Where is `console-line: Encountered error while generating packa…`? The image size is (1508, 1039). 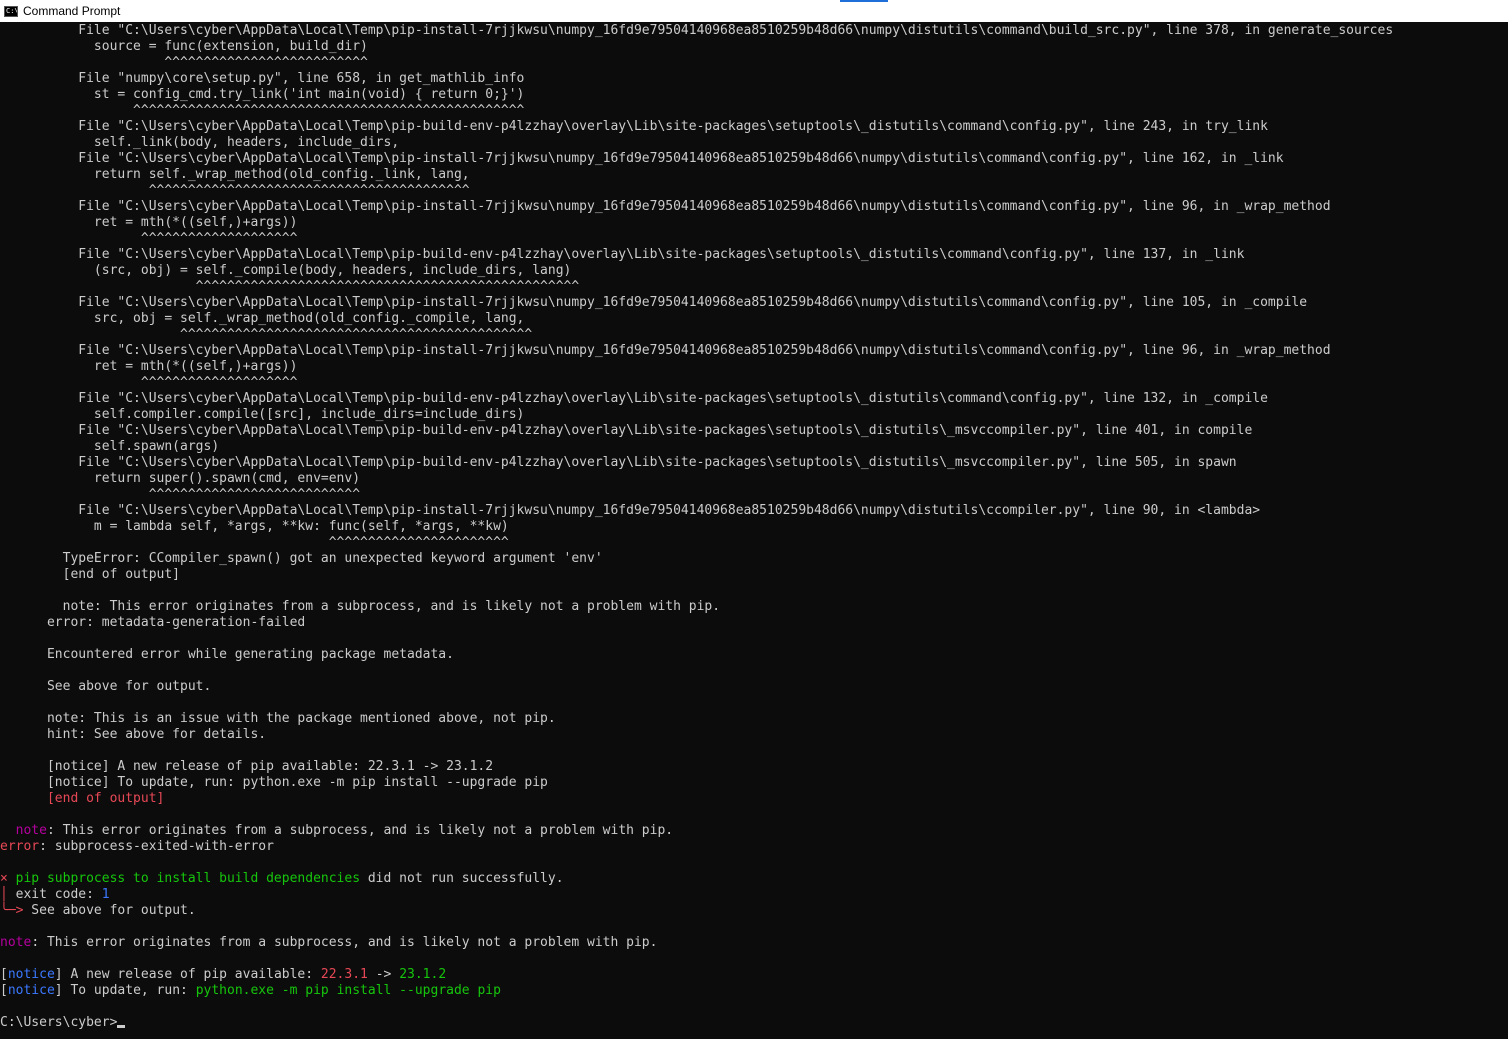 console-line: Encountered error while generating packa… is located at coordinates (754, 655).